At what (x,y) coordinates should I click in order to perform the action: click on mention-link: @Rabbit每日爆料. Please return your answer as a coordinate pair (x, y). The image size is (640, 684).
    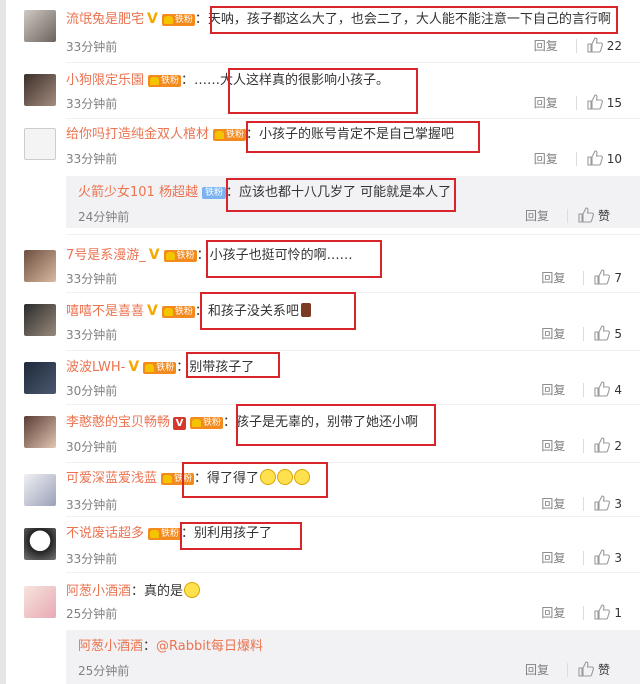
    Looking at the image, I should click on (209, 646).